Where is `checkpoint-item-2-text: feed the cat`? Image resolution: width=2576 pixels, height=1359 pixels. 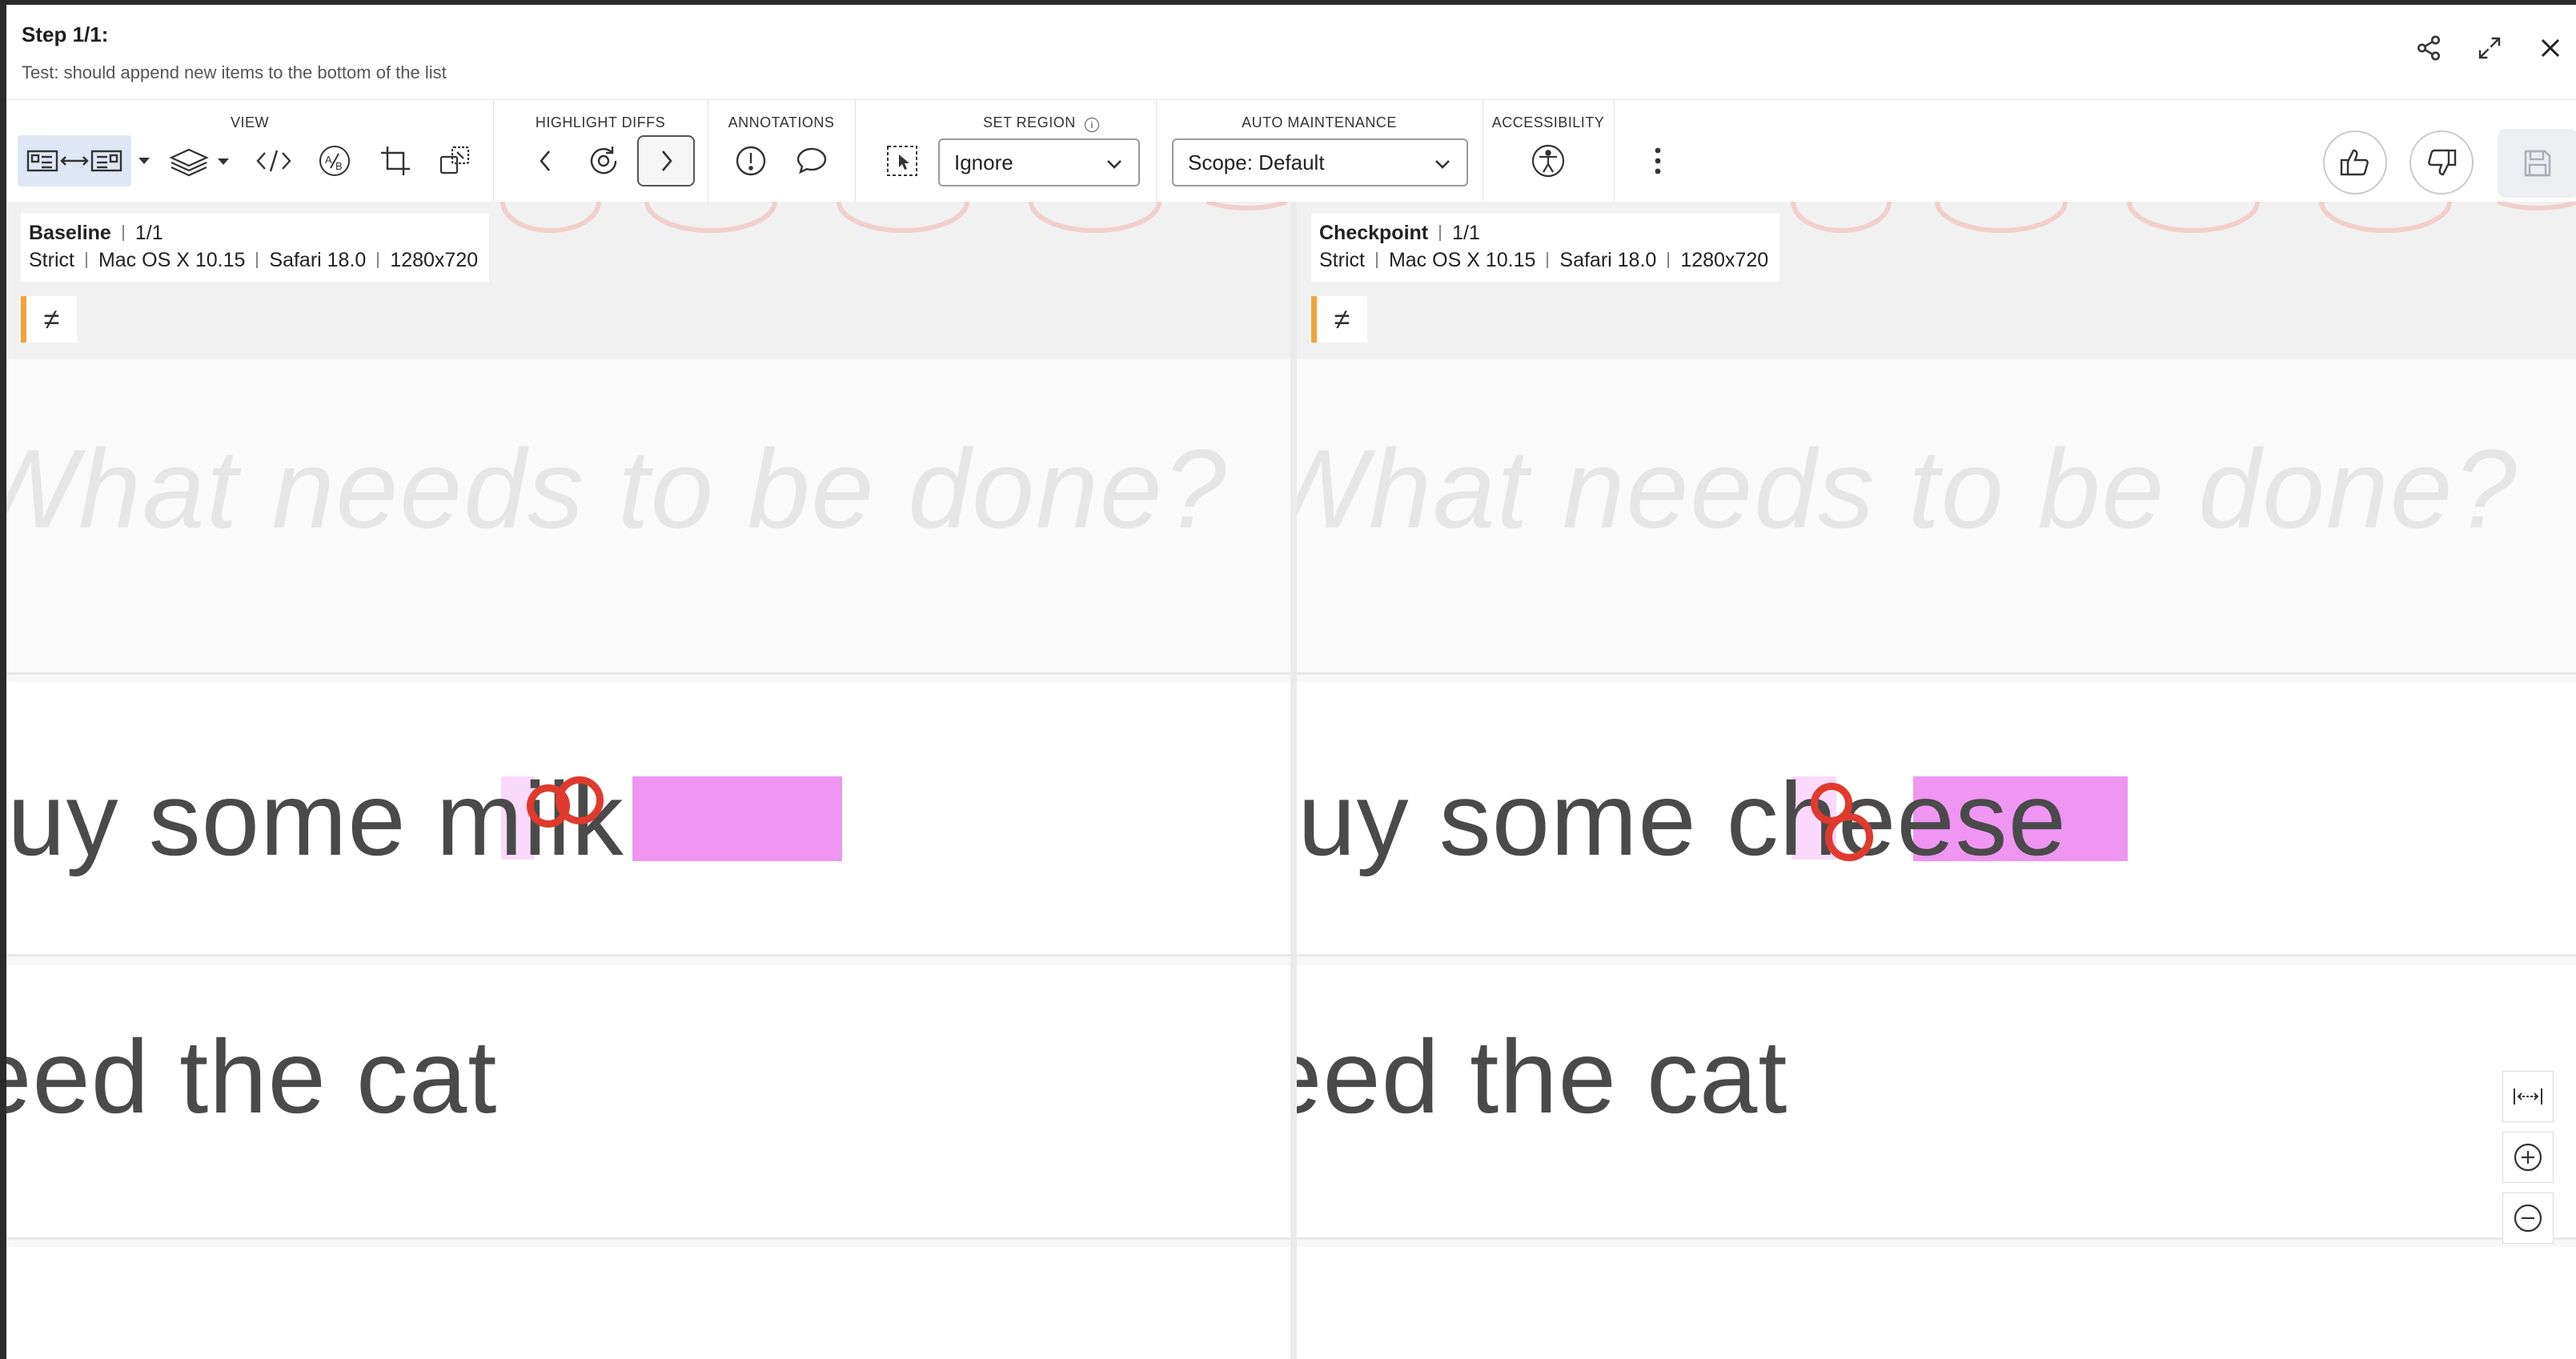 checkpoint-item-2-text: feed the cat is located at coordinates (1543, 1076).